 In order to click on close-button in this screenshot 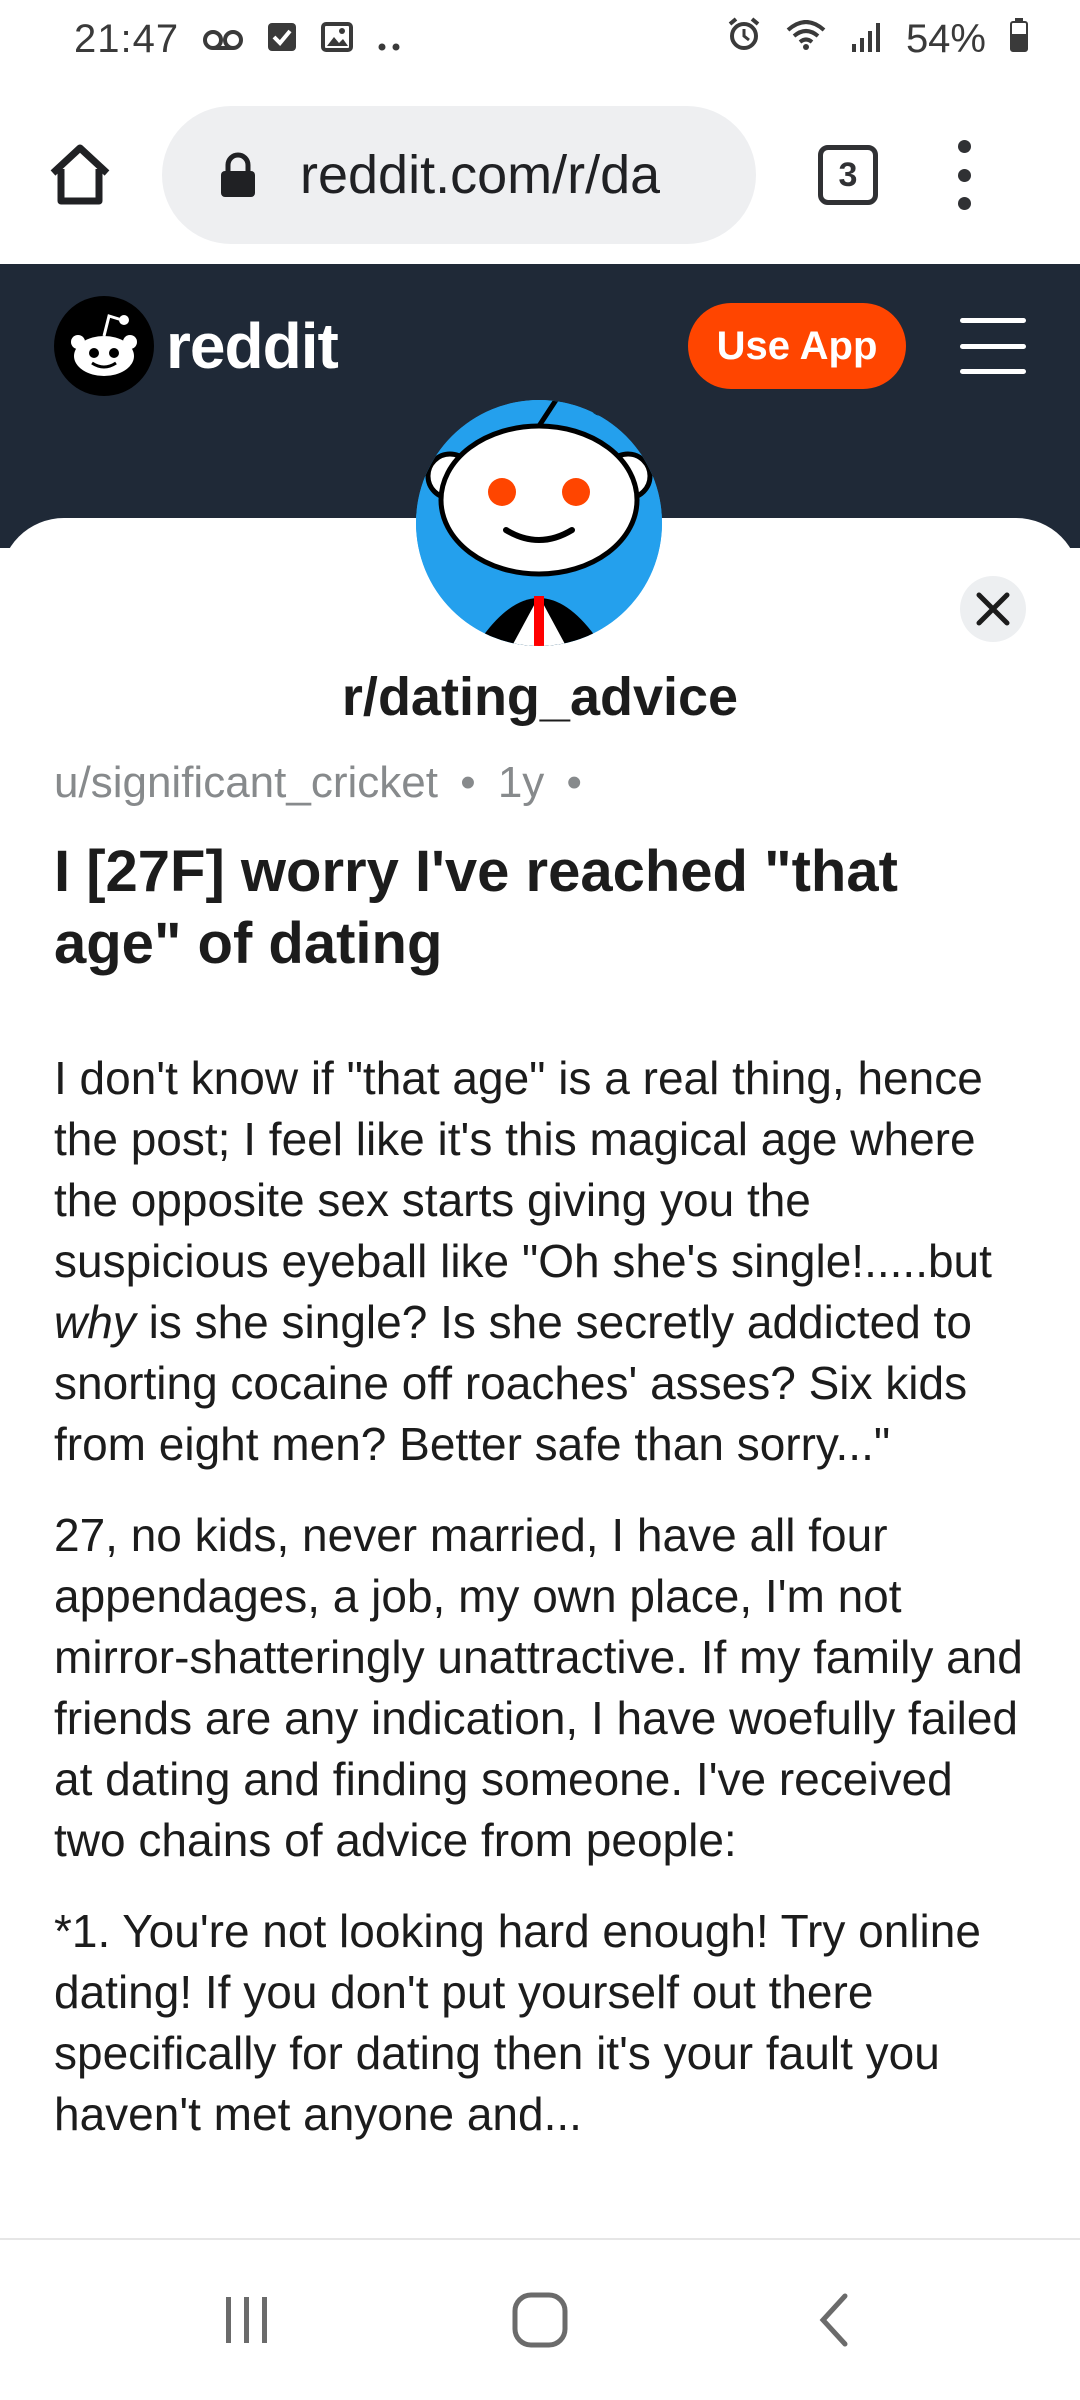, I will do `click(993, 609)`.